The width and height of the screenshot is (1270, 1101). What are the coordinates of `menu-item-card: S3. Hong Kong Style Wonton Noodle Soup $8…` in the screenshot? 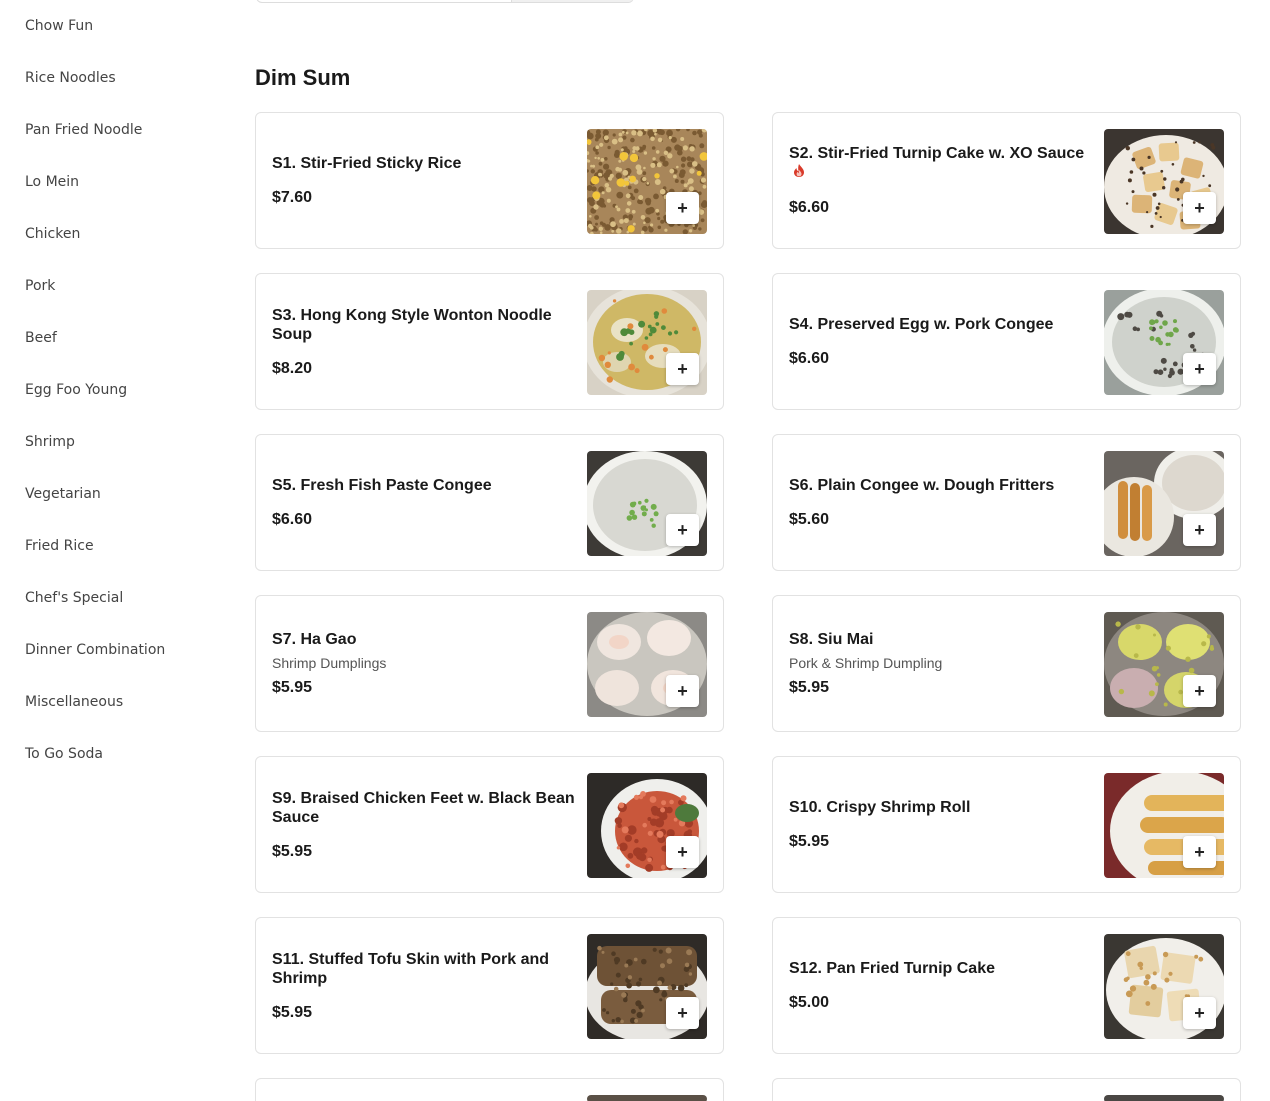 It's located at (489, 341).